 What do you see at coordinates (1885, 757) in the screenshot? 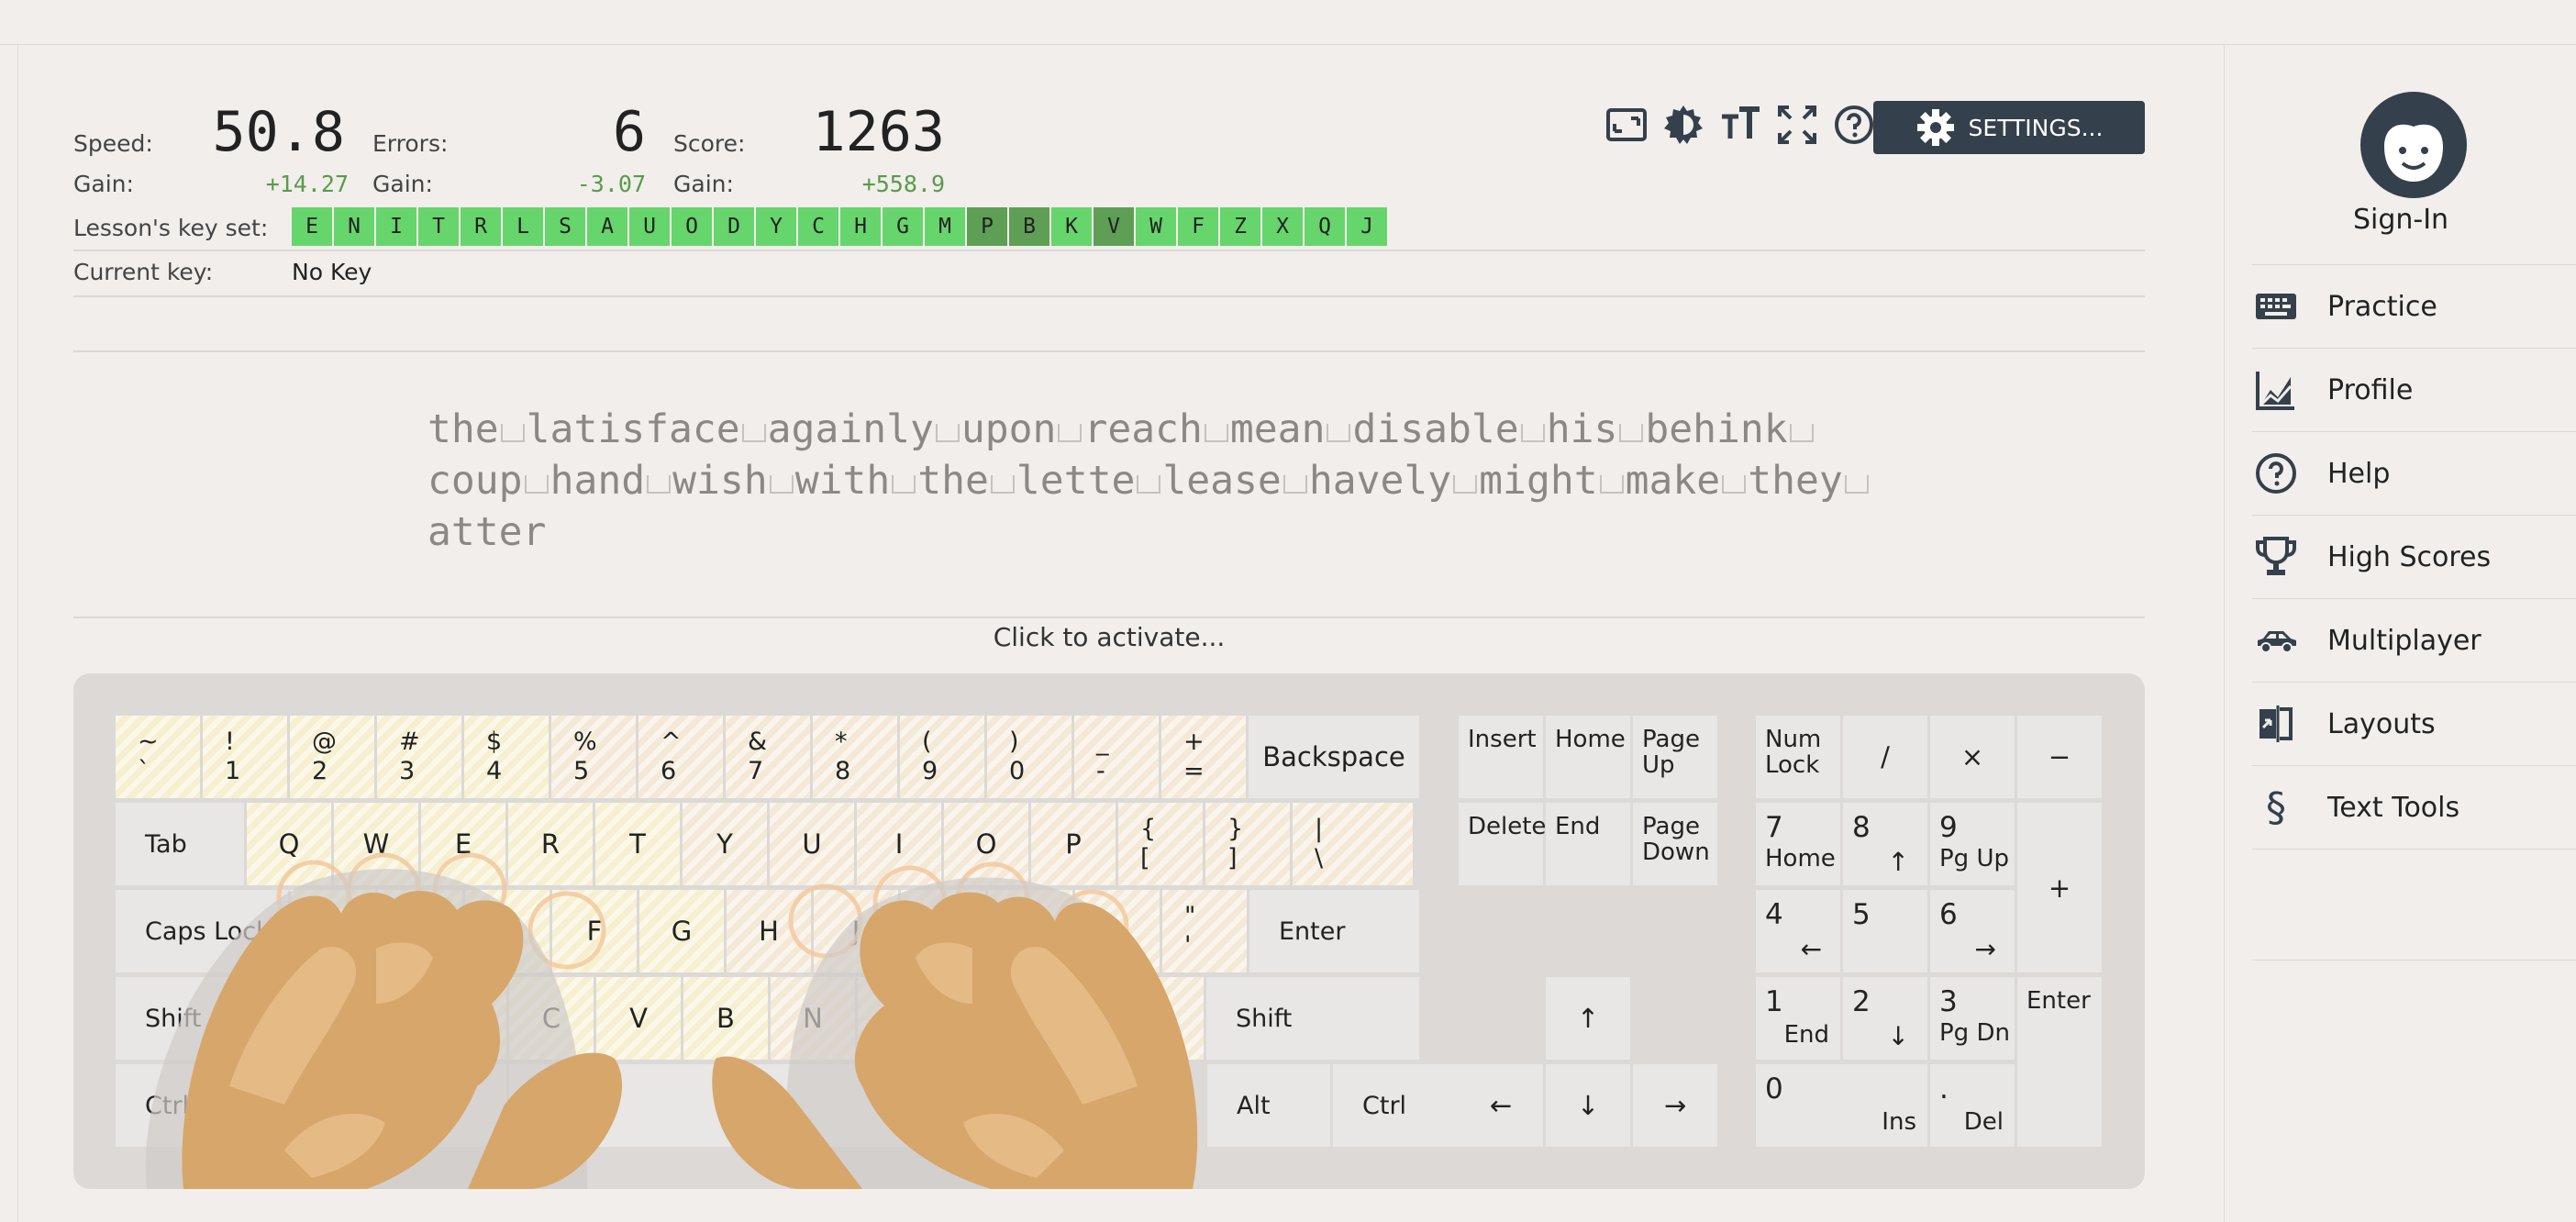
I see `key-num-divide: /` at bounding box center [1885, 757].